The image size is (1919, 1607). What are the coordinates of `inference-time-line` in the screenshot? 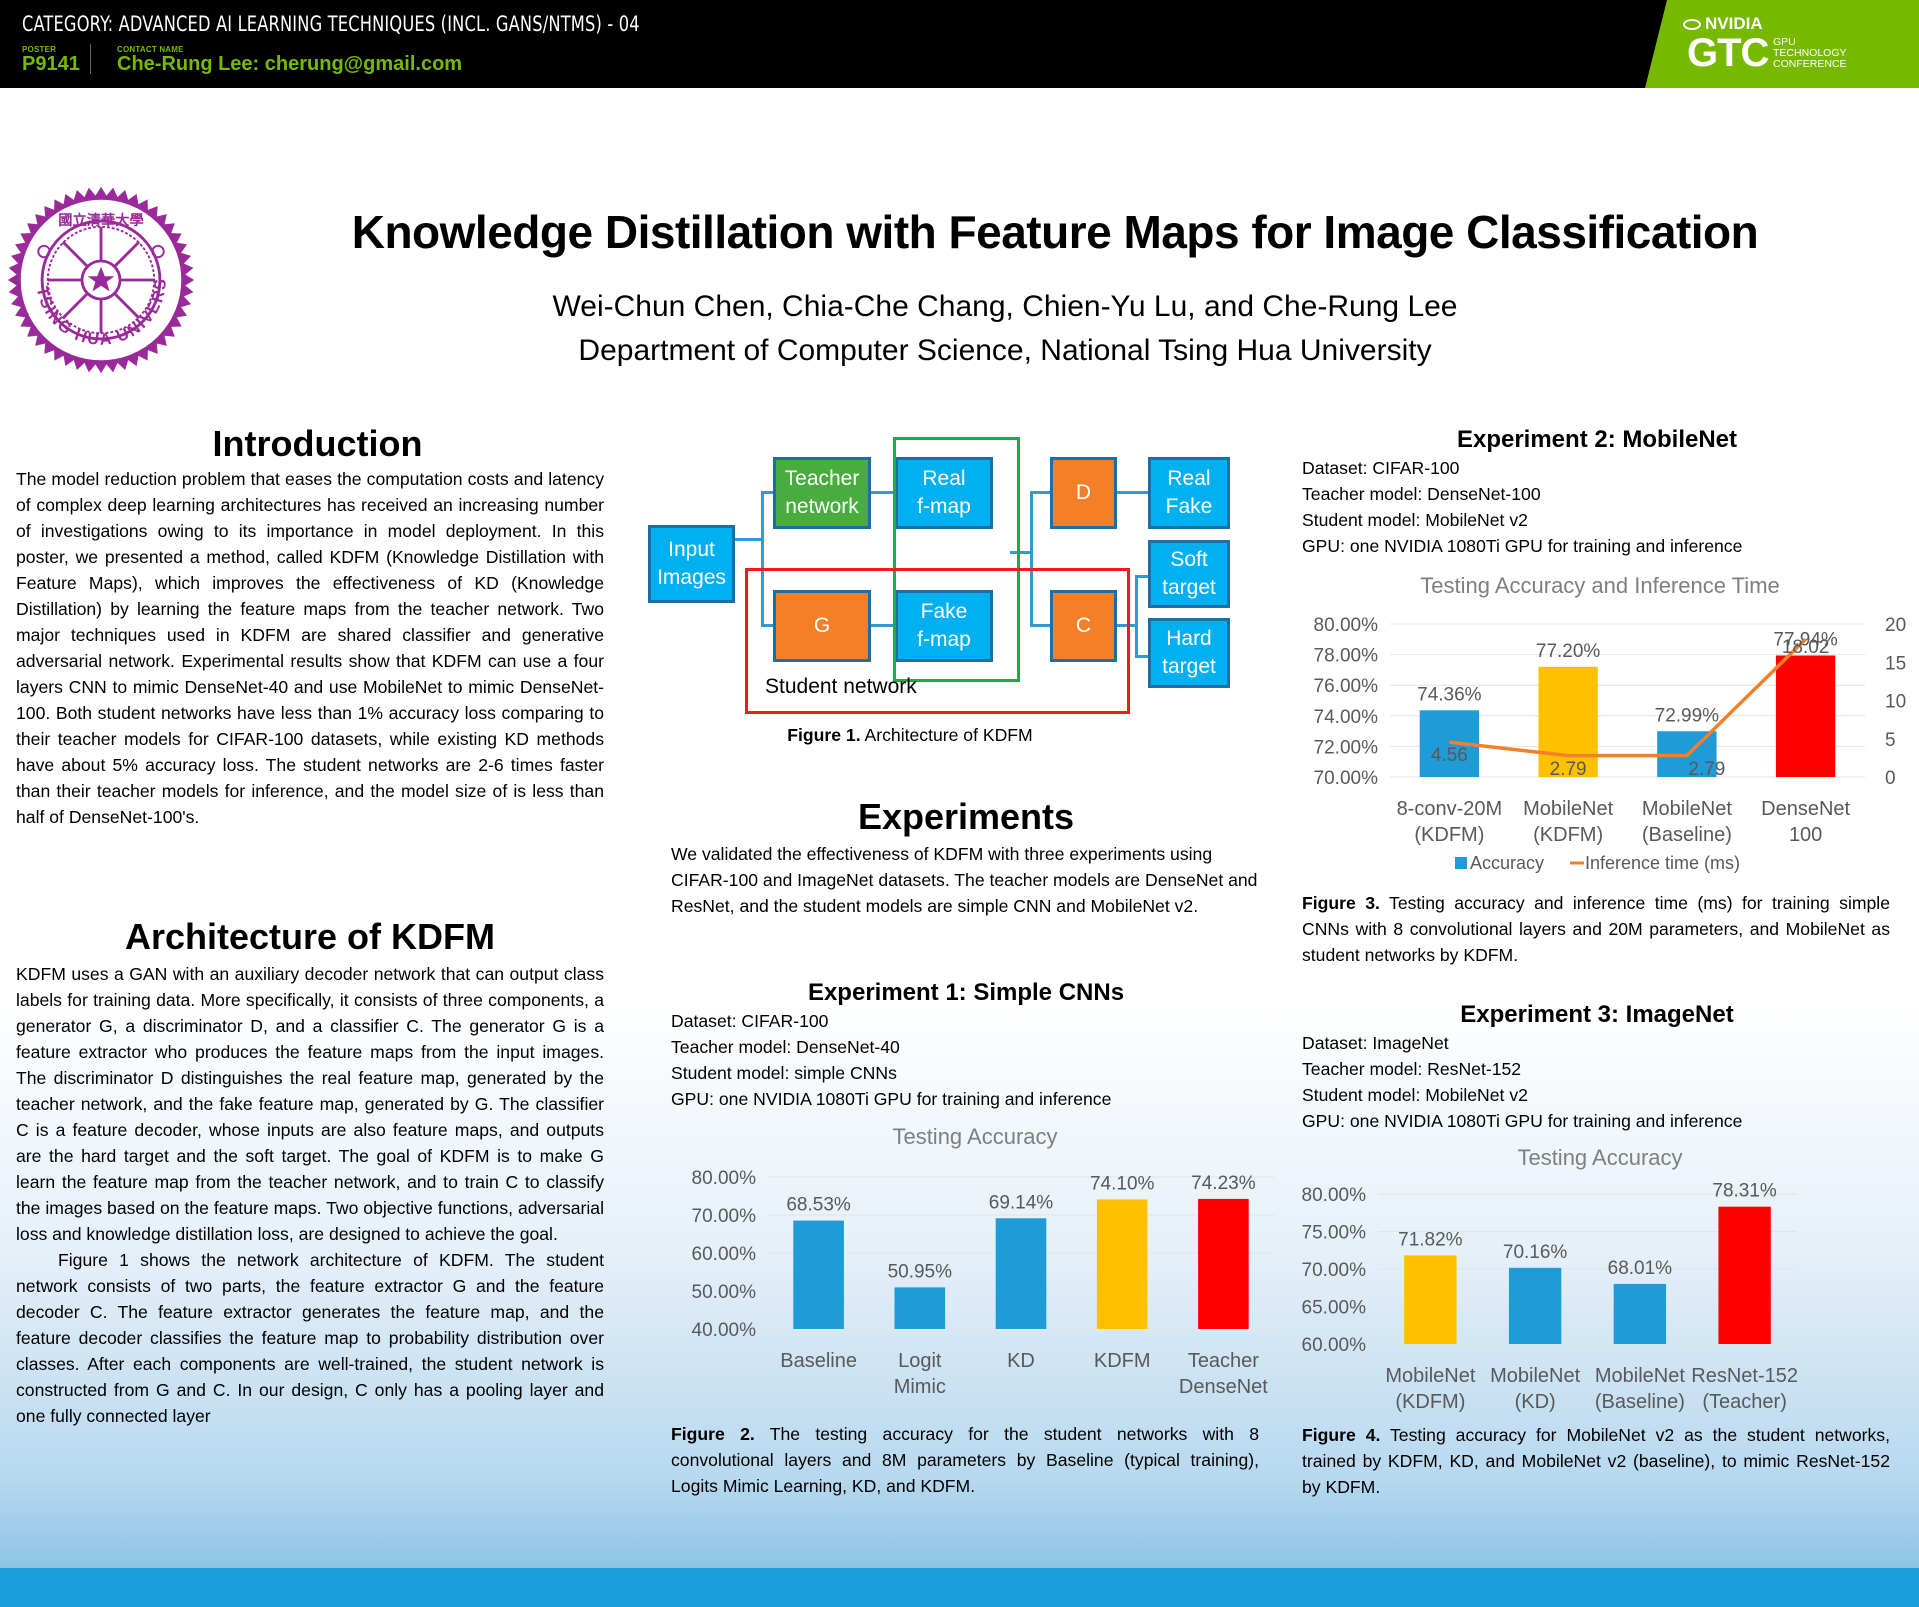 It's located at (1628, 697).